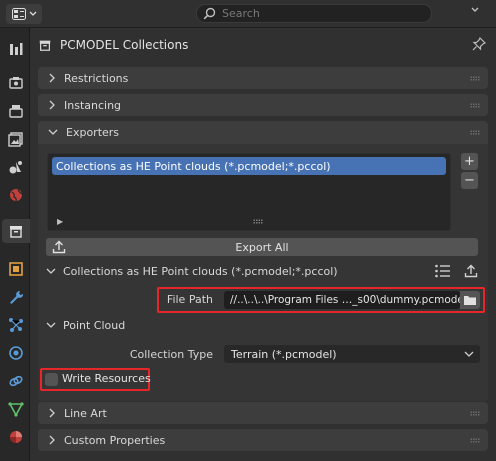 Image resolution: width=496 pixels, height=461 pixels. I want to click on section-custom-properties: Custom Properties, so click(263, 440).